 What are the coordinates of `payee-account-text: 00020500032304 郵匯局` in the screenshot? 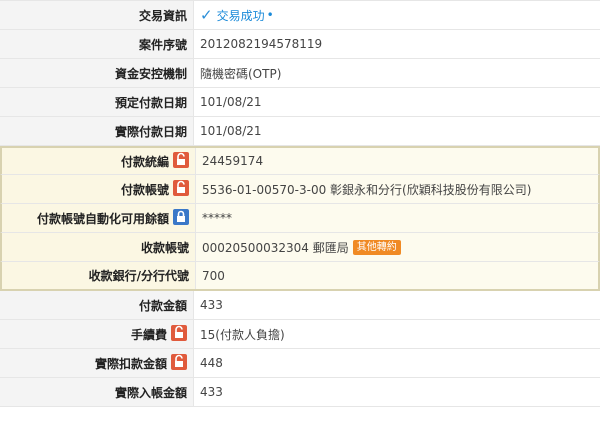 It's located at (275, 247).